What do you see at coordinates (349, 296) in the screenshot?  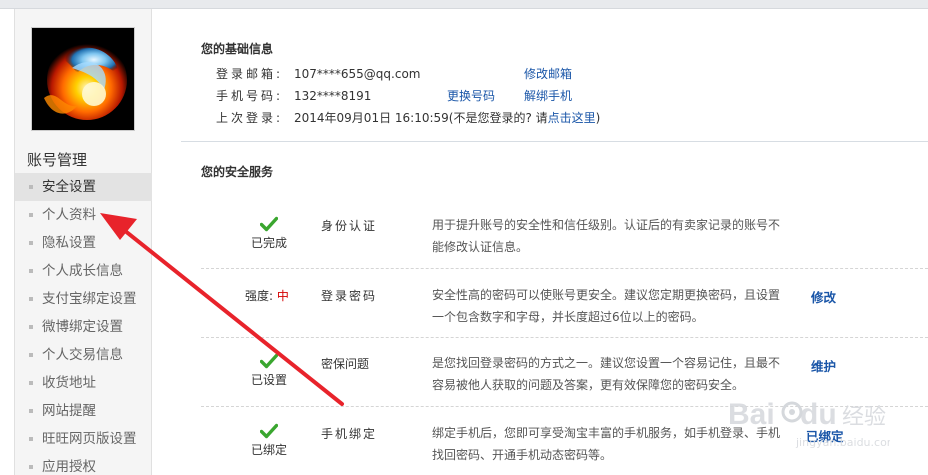 I see `service-name: 登录密码` at bounding box center [349, 296].